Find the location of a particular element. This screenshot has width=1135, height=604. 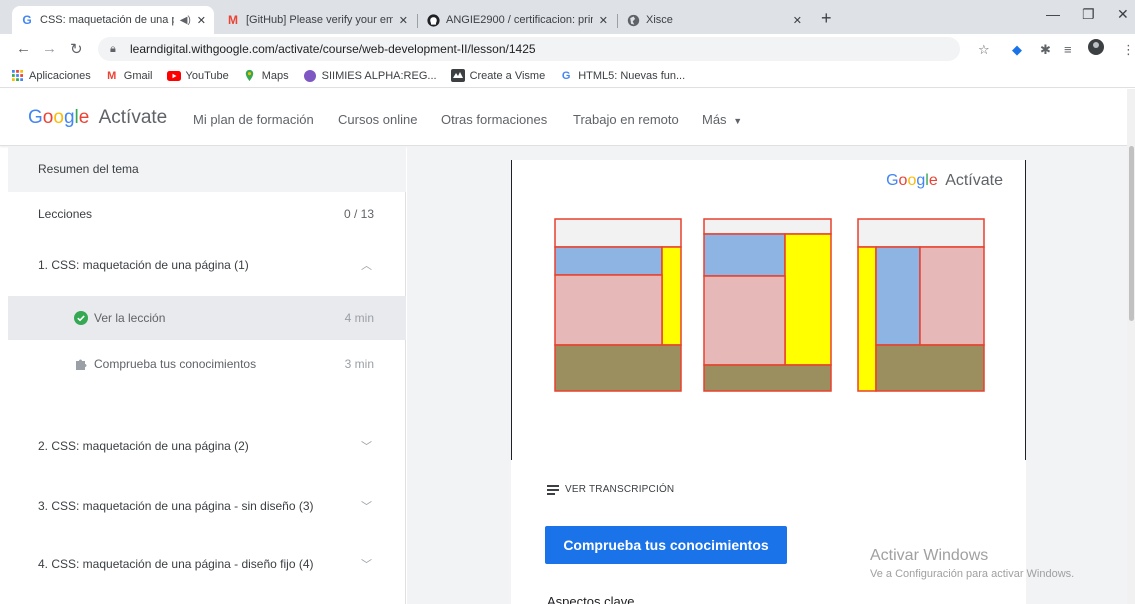

bookmark-label: Create a Visme is located at coordinates (507, 75).